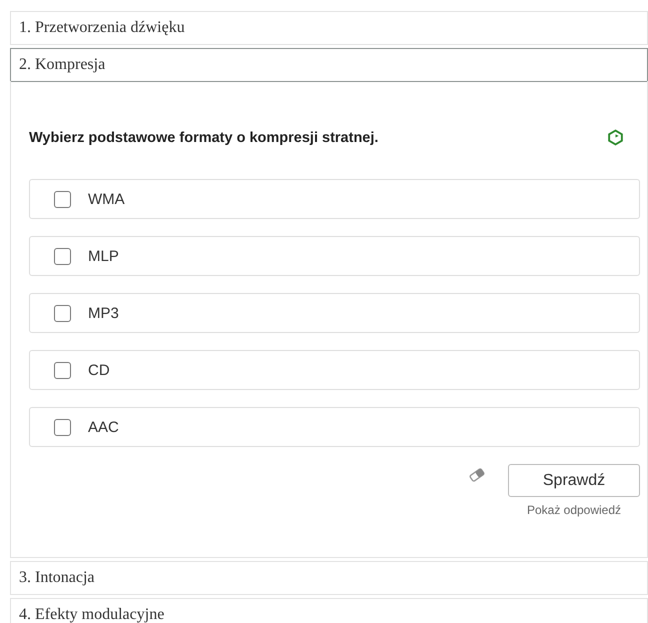 The width and height of the screenshot is (648, 623). I want to click on answer-option: AAC, so click(334, 427).